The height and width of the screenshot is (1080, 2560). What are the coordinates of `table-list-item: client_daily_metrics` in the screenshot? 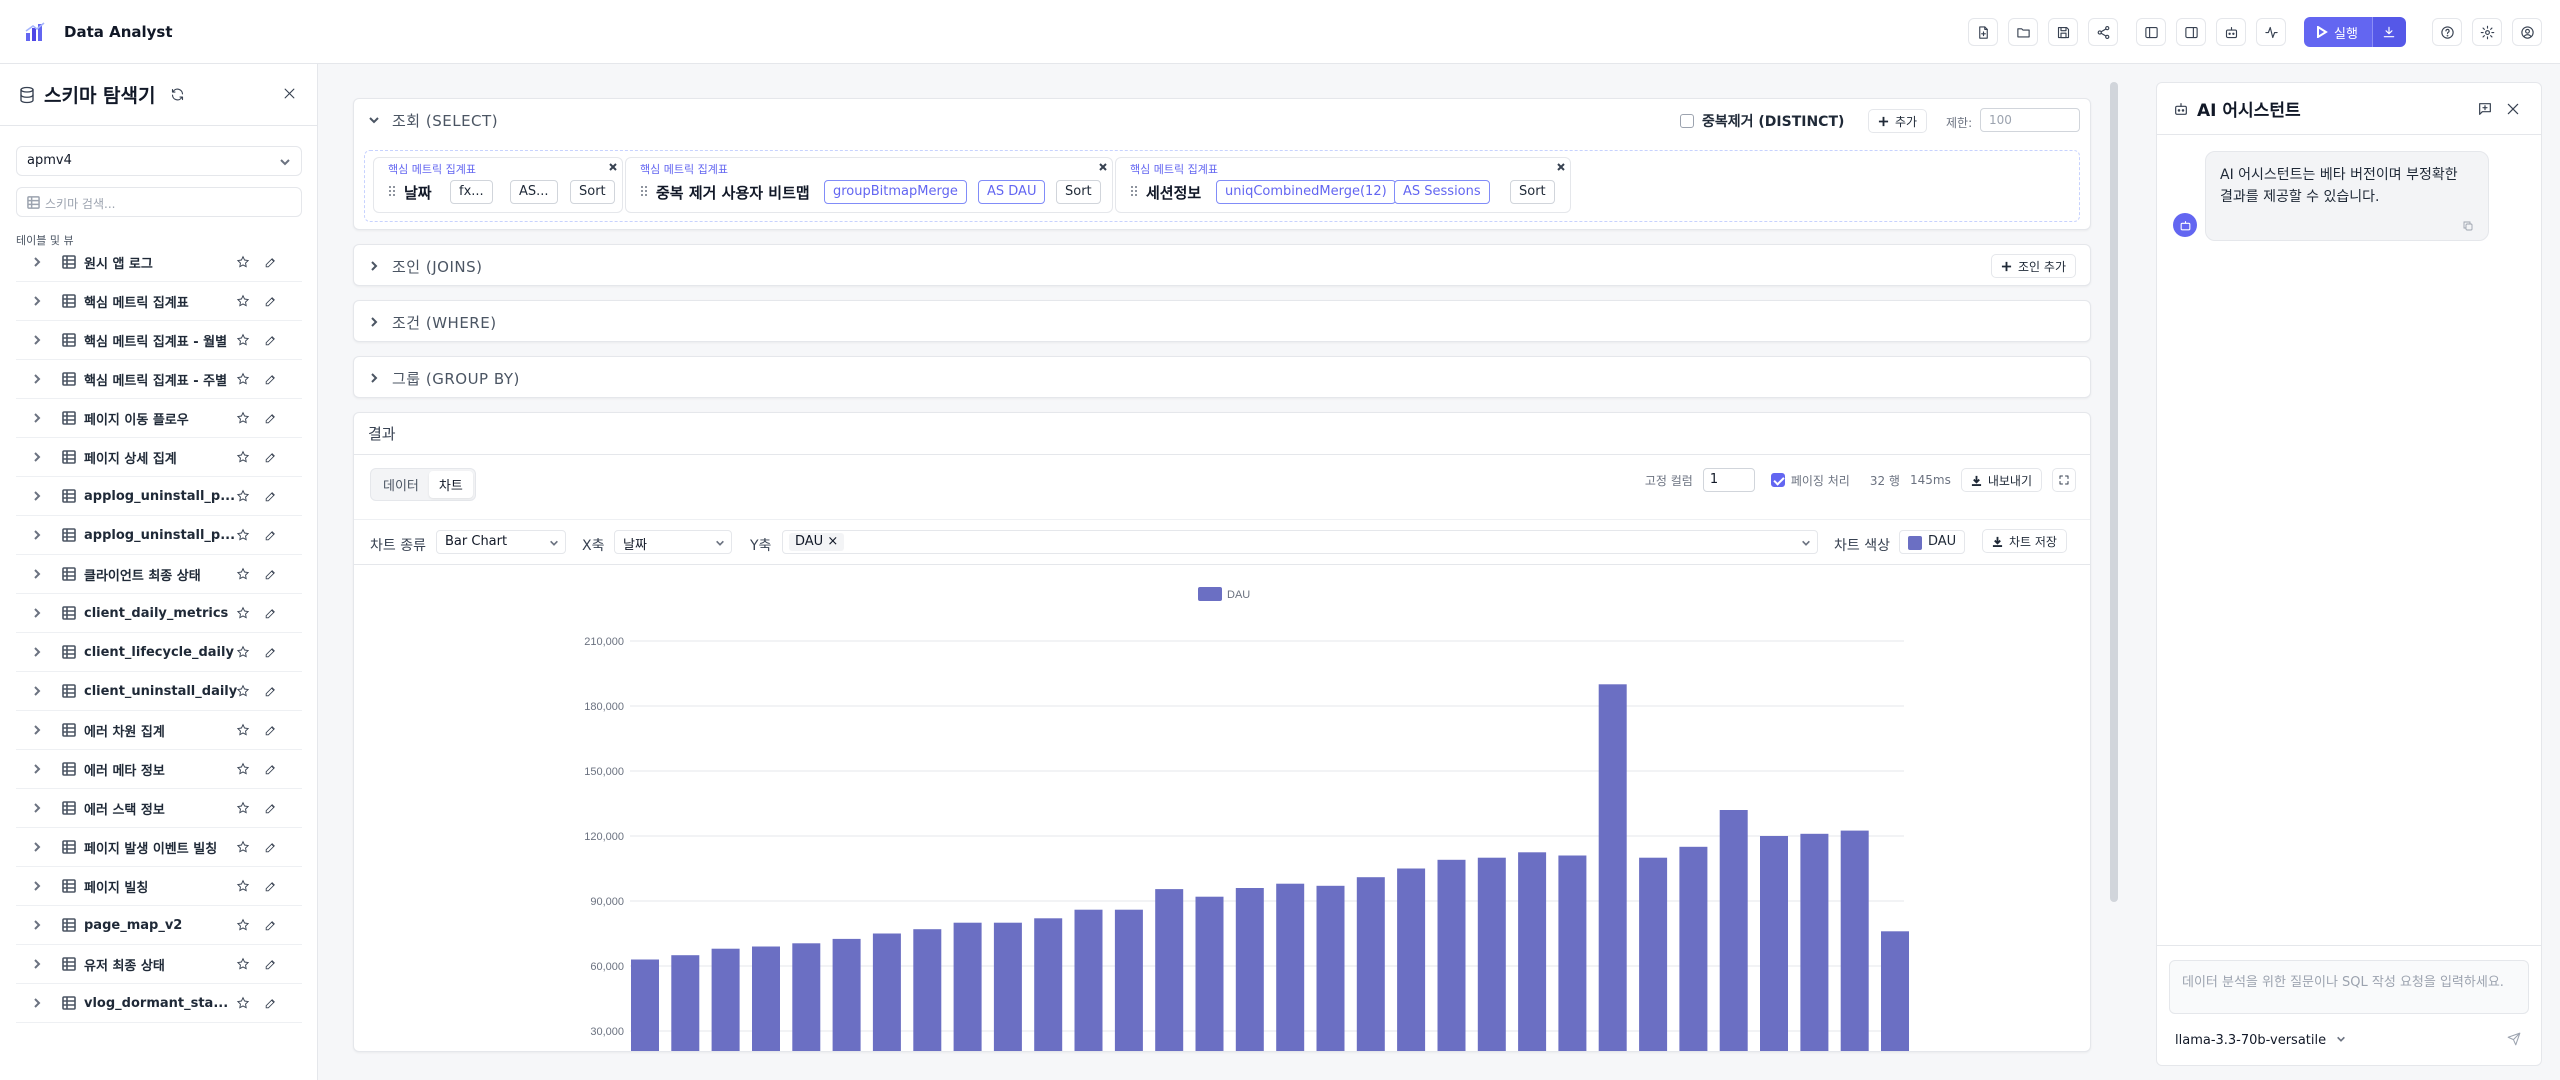 It's located at (159, 613).